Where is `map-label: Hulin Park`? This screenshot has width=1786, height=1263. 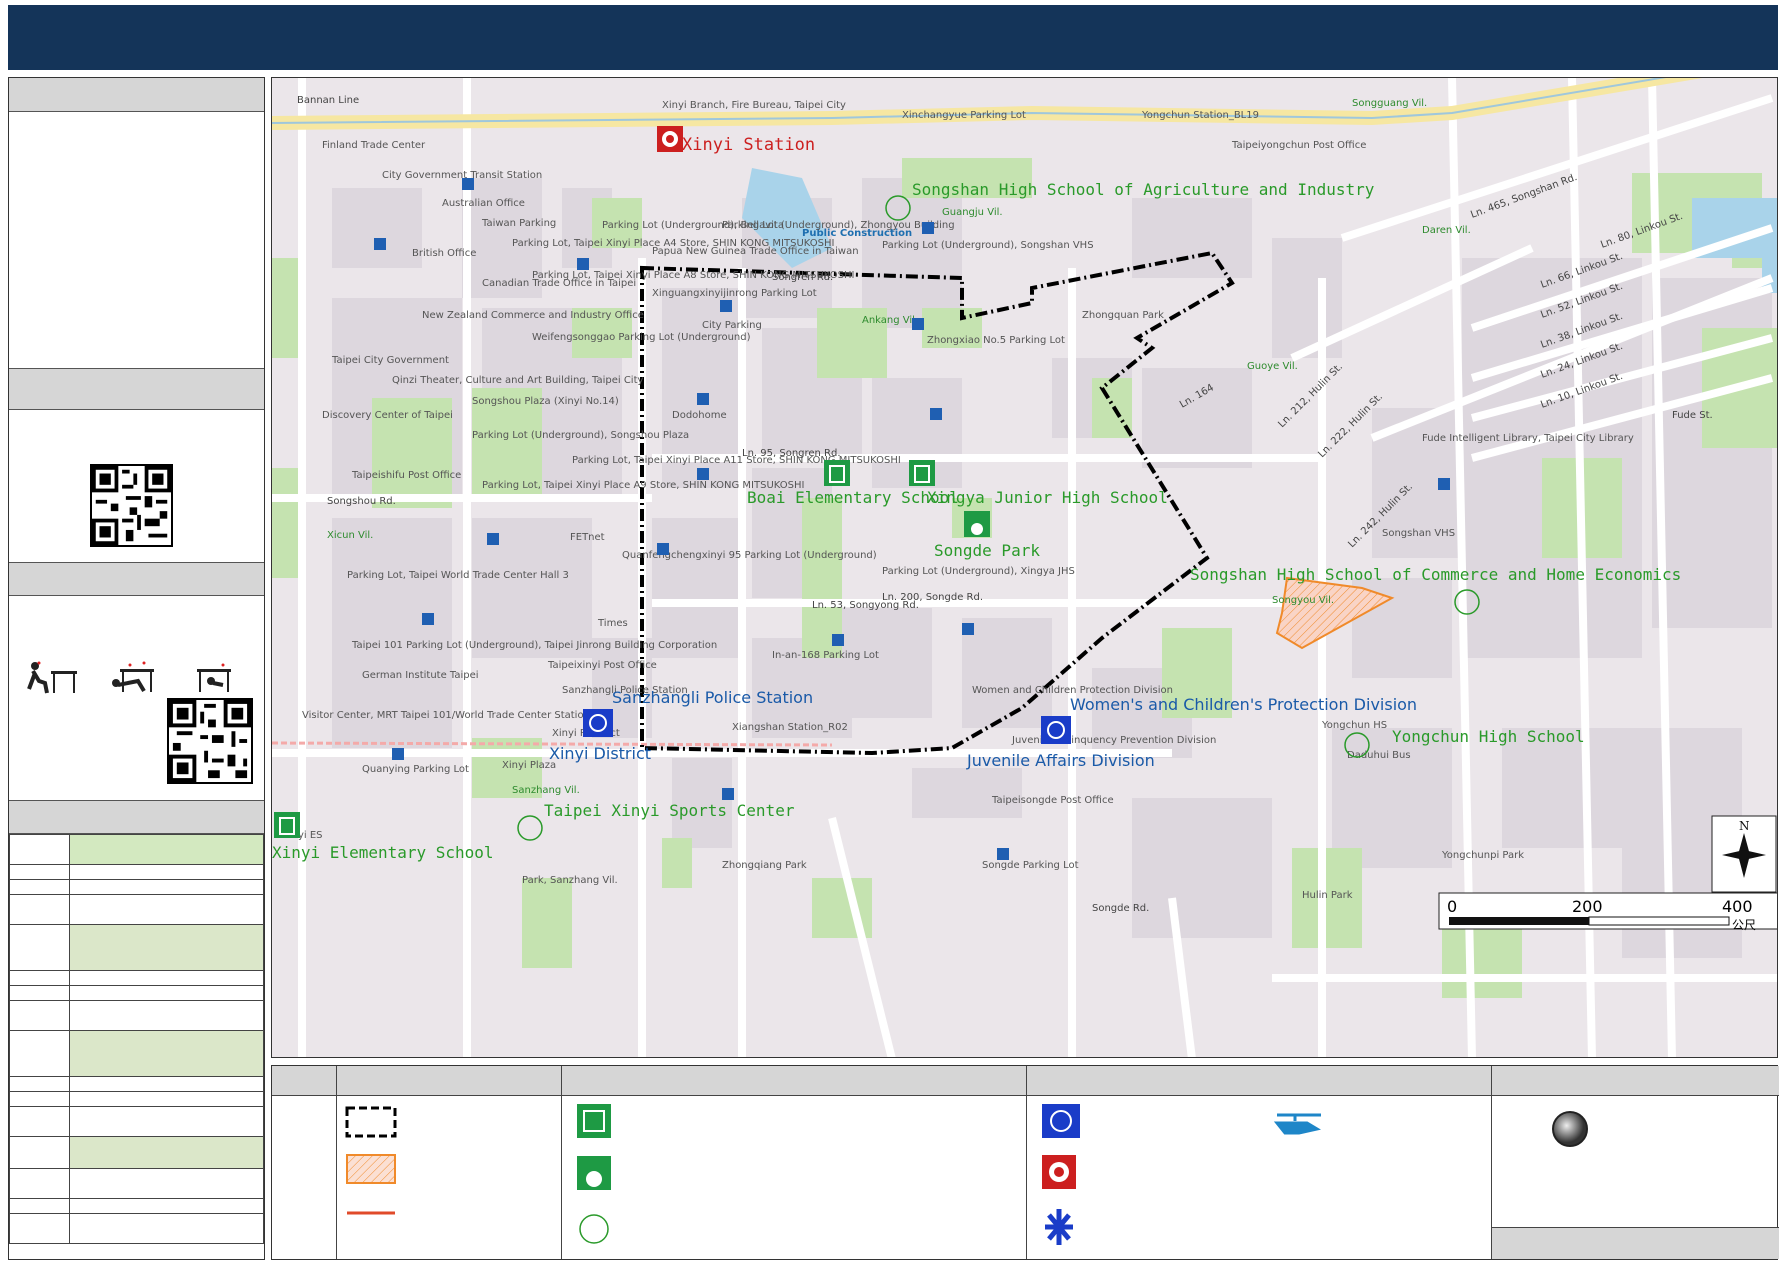
map-label: Hulin Park is located at coordinates (1327, 895).